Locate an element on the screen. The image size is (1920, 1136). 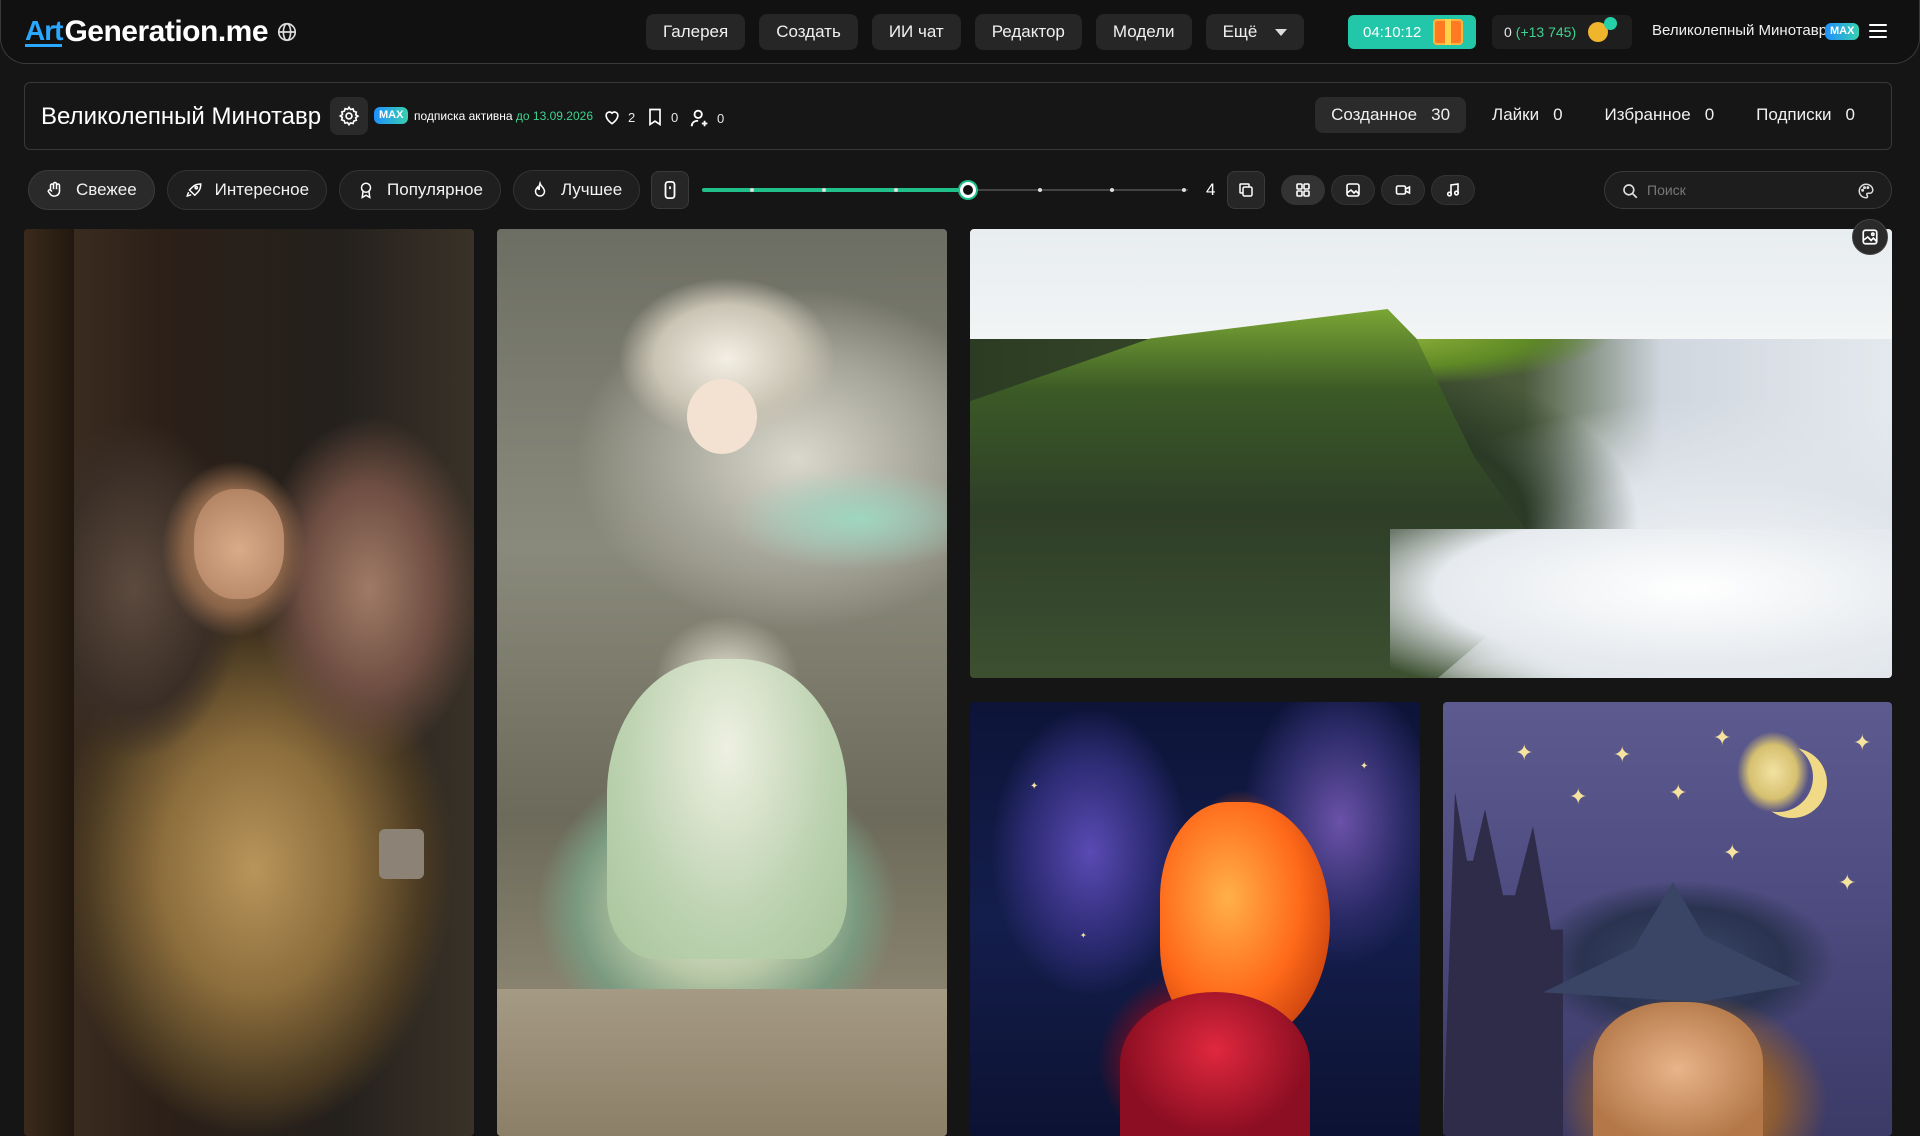
phone-icon is located at coordinates (670, 190).